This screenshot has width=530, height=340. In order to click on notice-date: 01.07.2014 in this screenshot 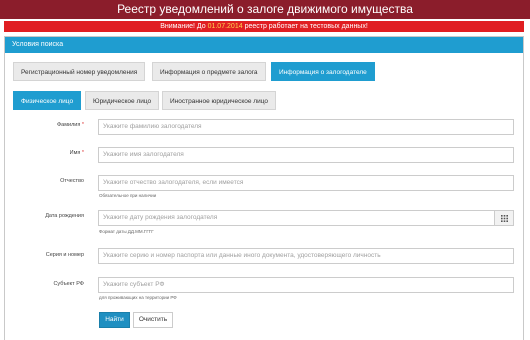, I will do `click(225, 26)`.